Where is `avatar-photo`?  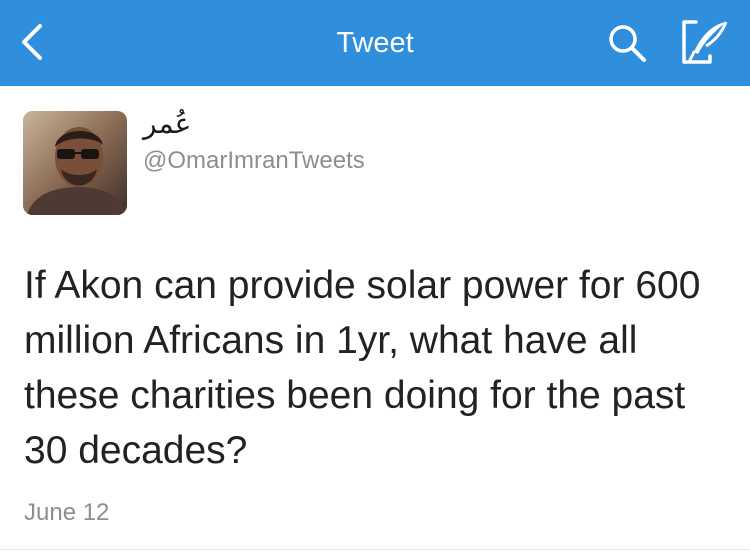 avatar-photo is located at coordinates (75, 163).